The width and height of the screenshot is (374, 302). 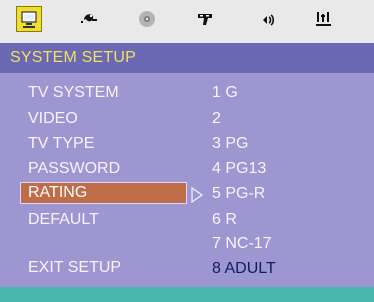 I want to click on disc-icon, so click(x=147, y=19).